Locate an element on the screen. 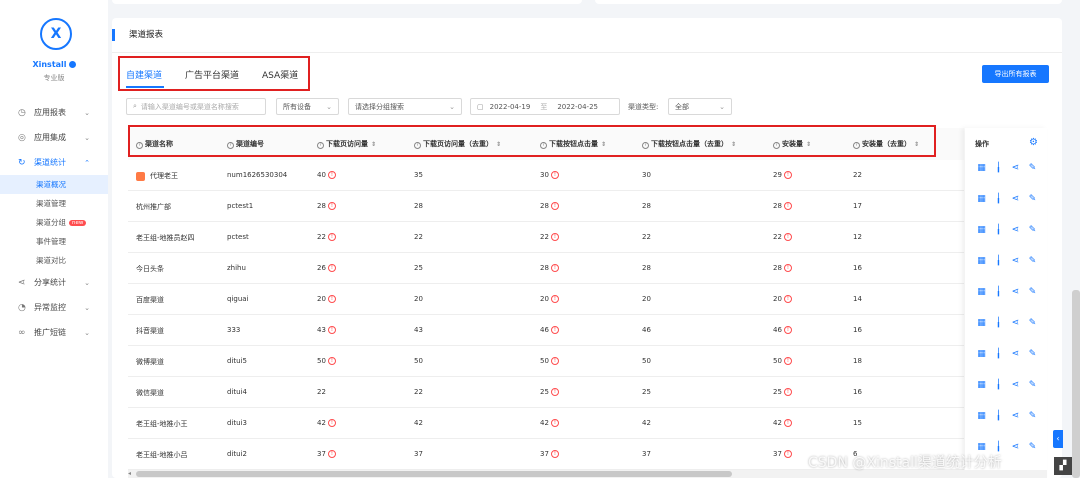 The height and width of the screenshot is (478, 1080). sidebar-item-app-report: ◷ 应用报表 ⌄ is located at coordinates (54, 112).